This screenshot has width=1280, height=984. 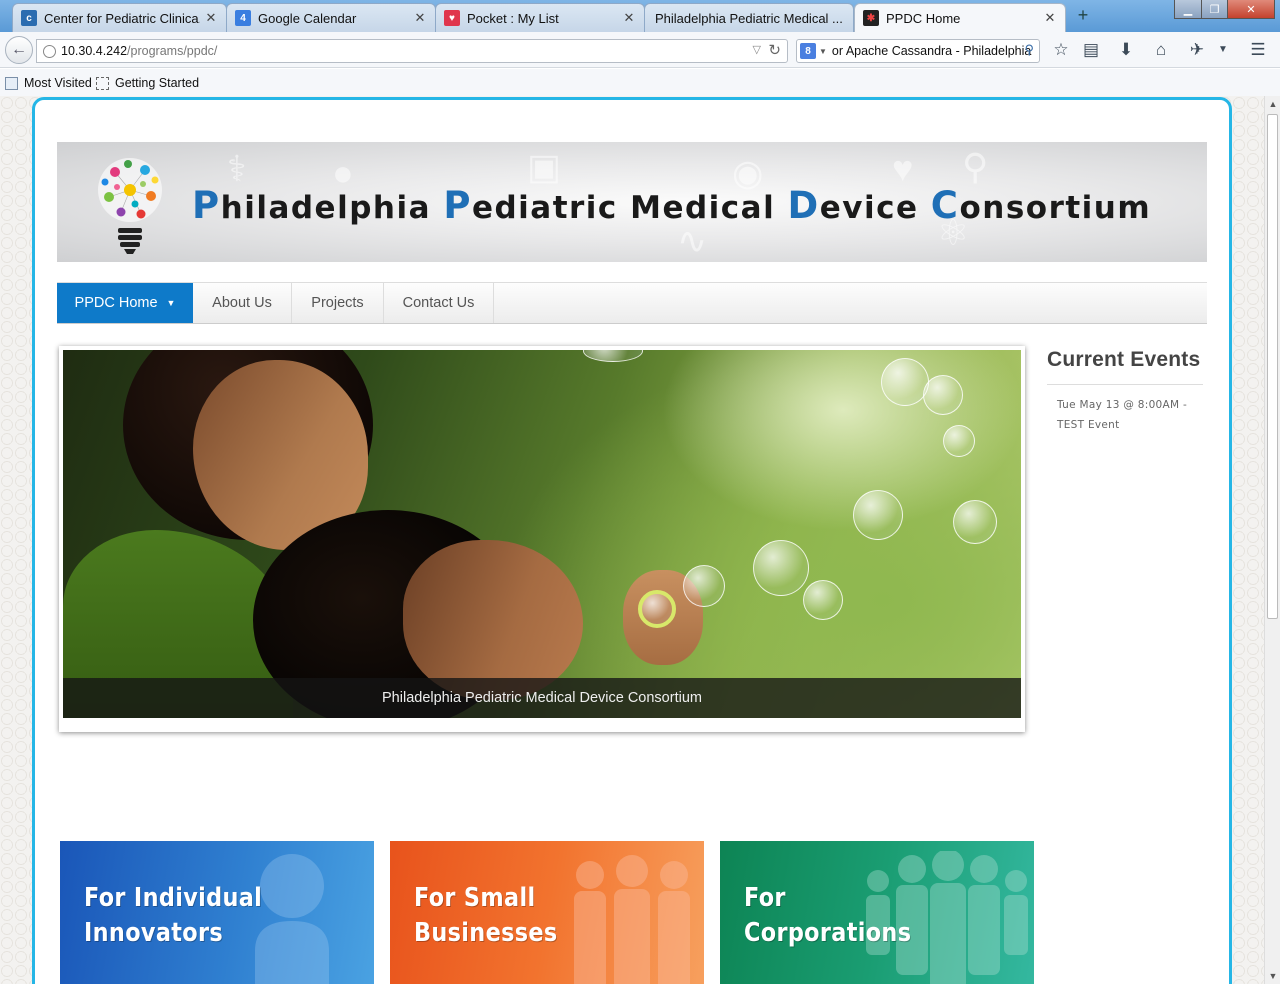 What do you see at coordinates (439, 303) in the screenshot?
I see `menu-item-contact-us: Contact Us` at bounding box center [439, 303].